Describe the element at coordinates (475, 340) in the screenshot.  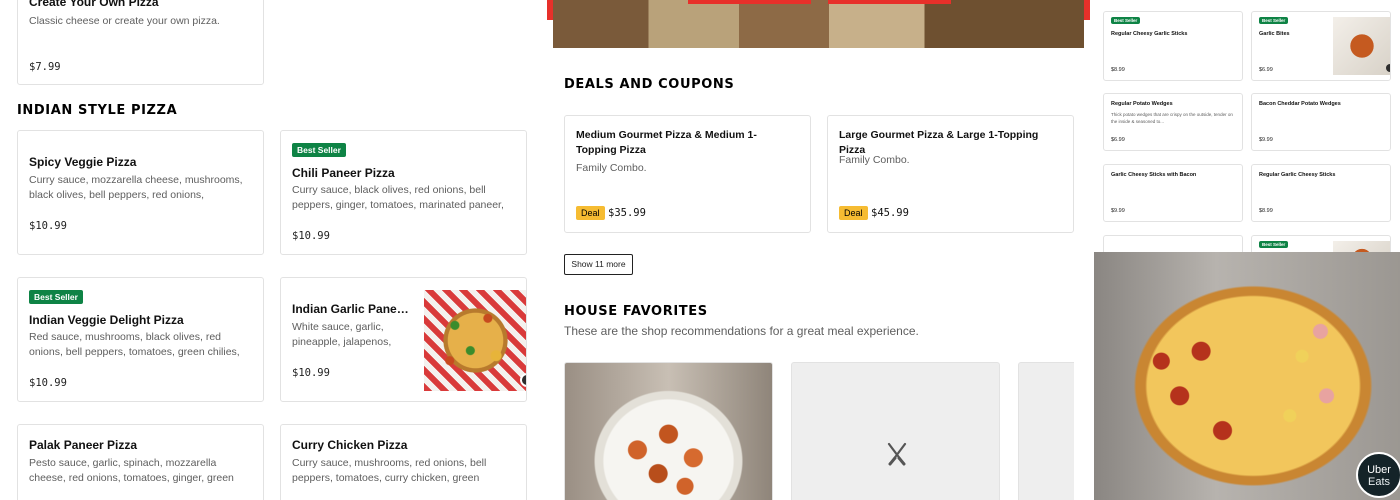
I see `menu-item-photo` at that location.